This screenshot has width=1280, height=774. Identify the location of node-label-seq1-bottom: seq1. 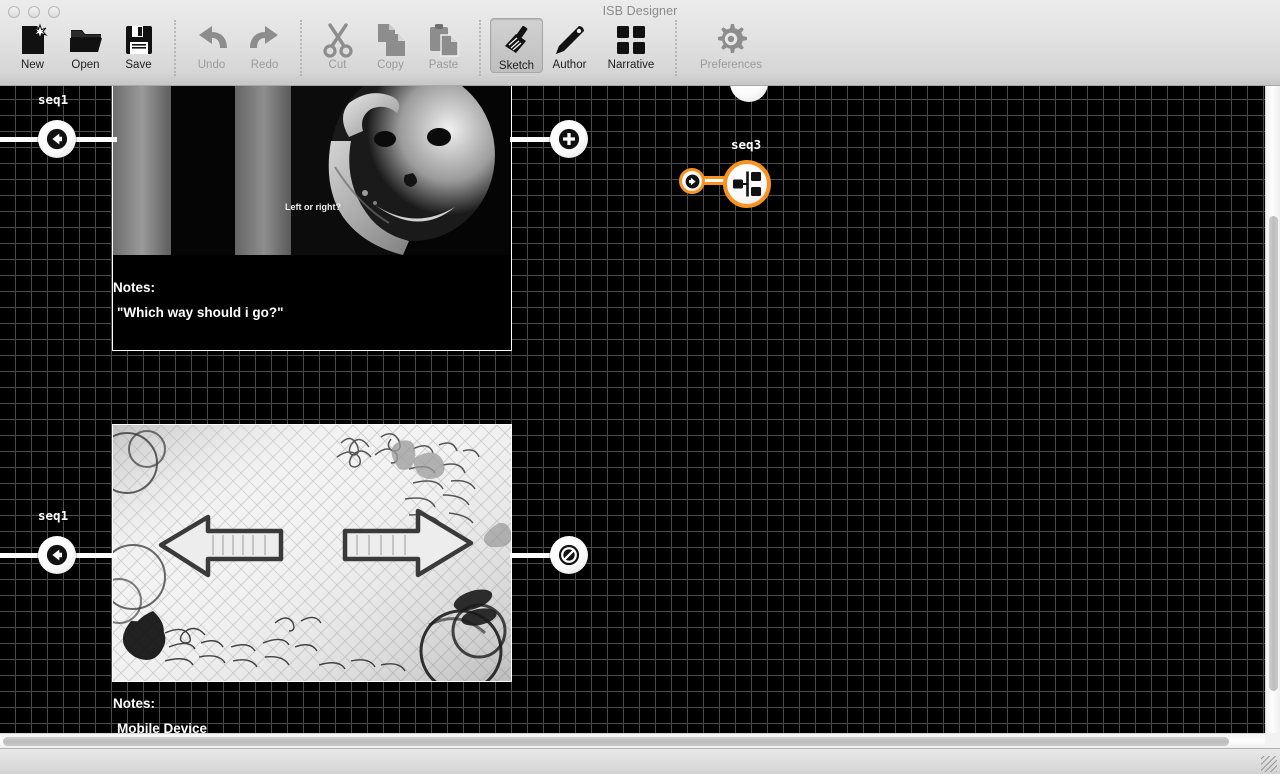
(53, 515).